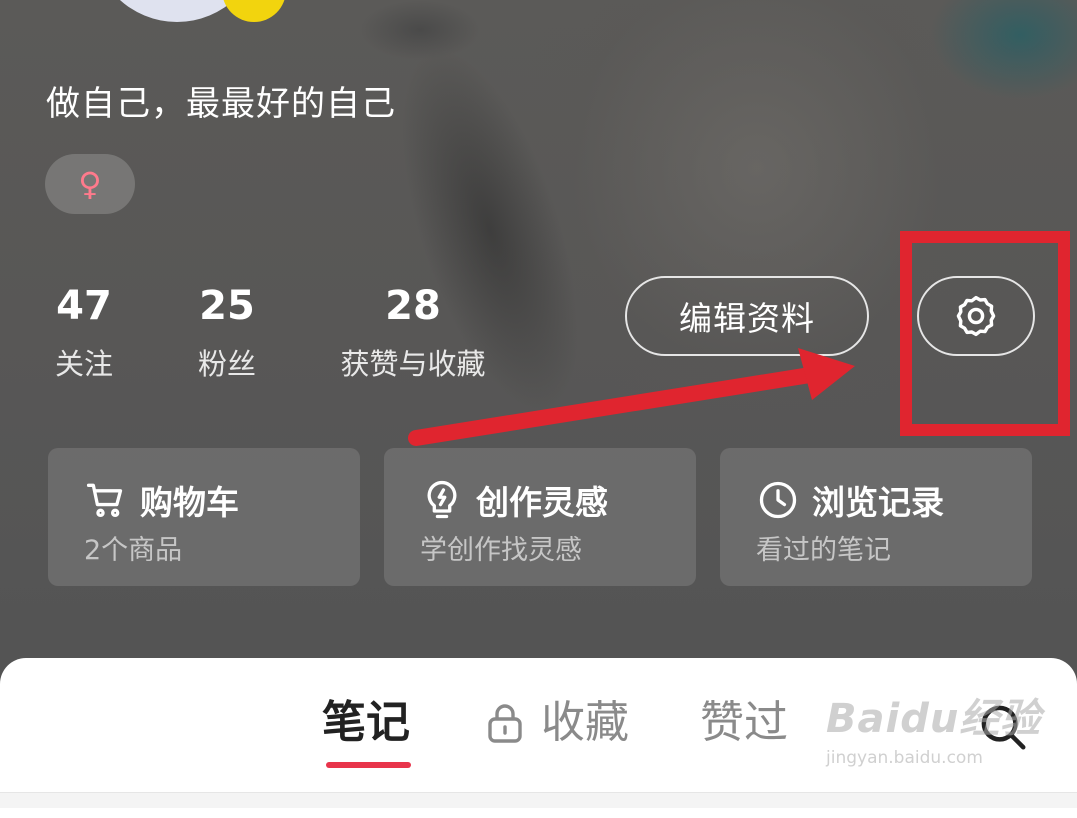  What do you see at coordinates (934, 719) in the screenshot?
I see `watermark-main: Baidu经验` at bounding box center [934, 719].